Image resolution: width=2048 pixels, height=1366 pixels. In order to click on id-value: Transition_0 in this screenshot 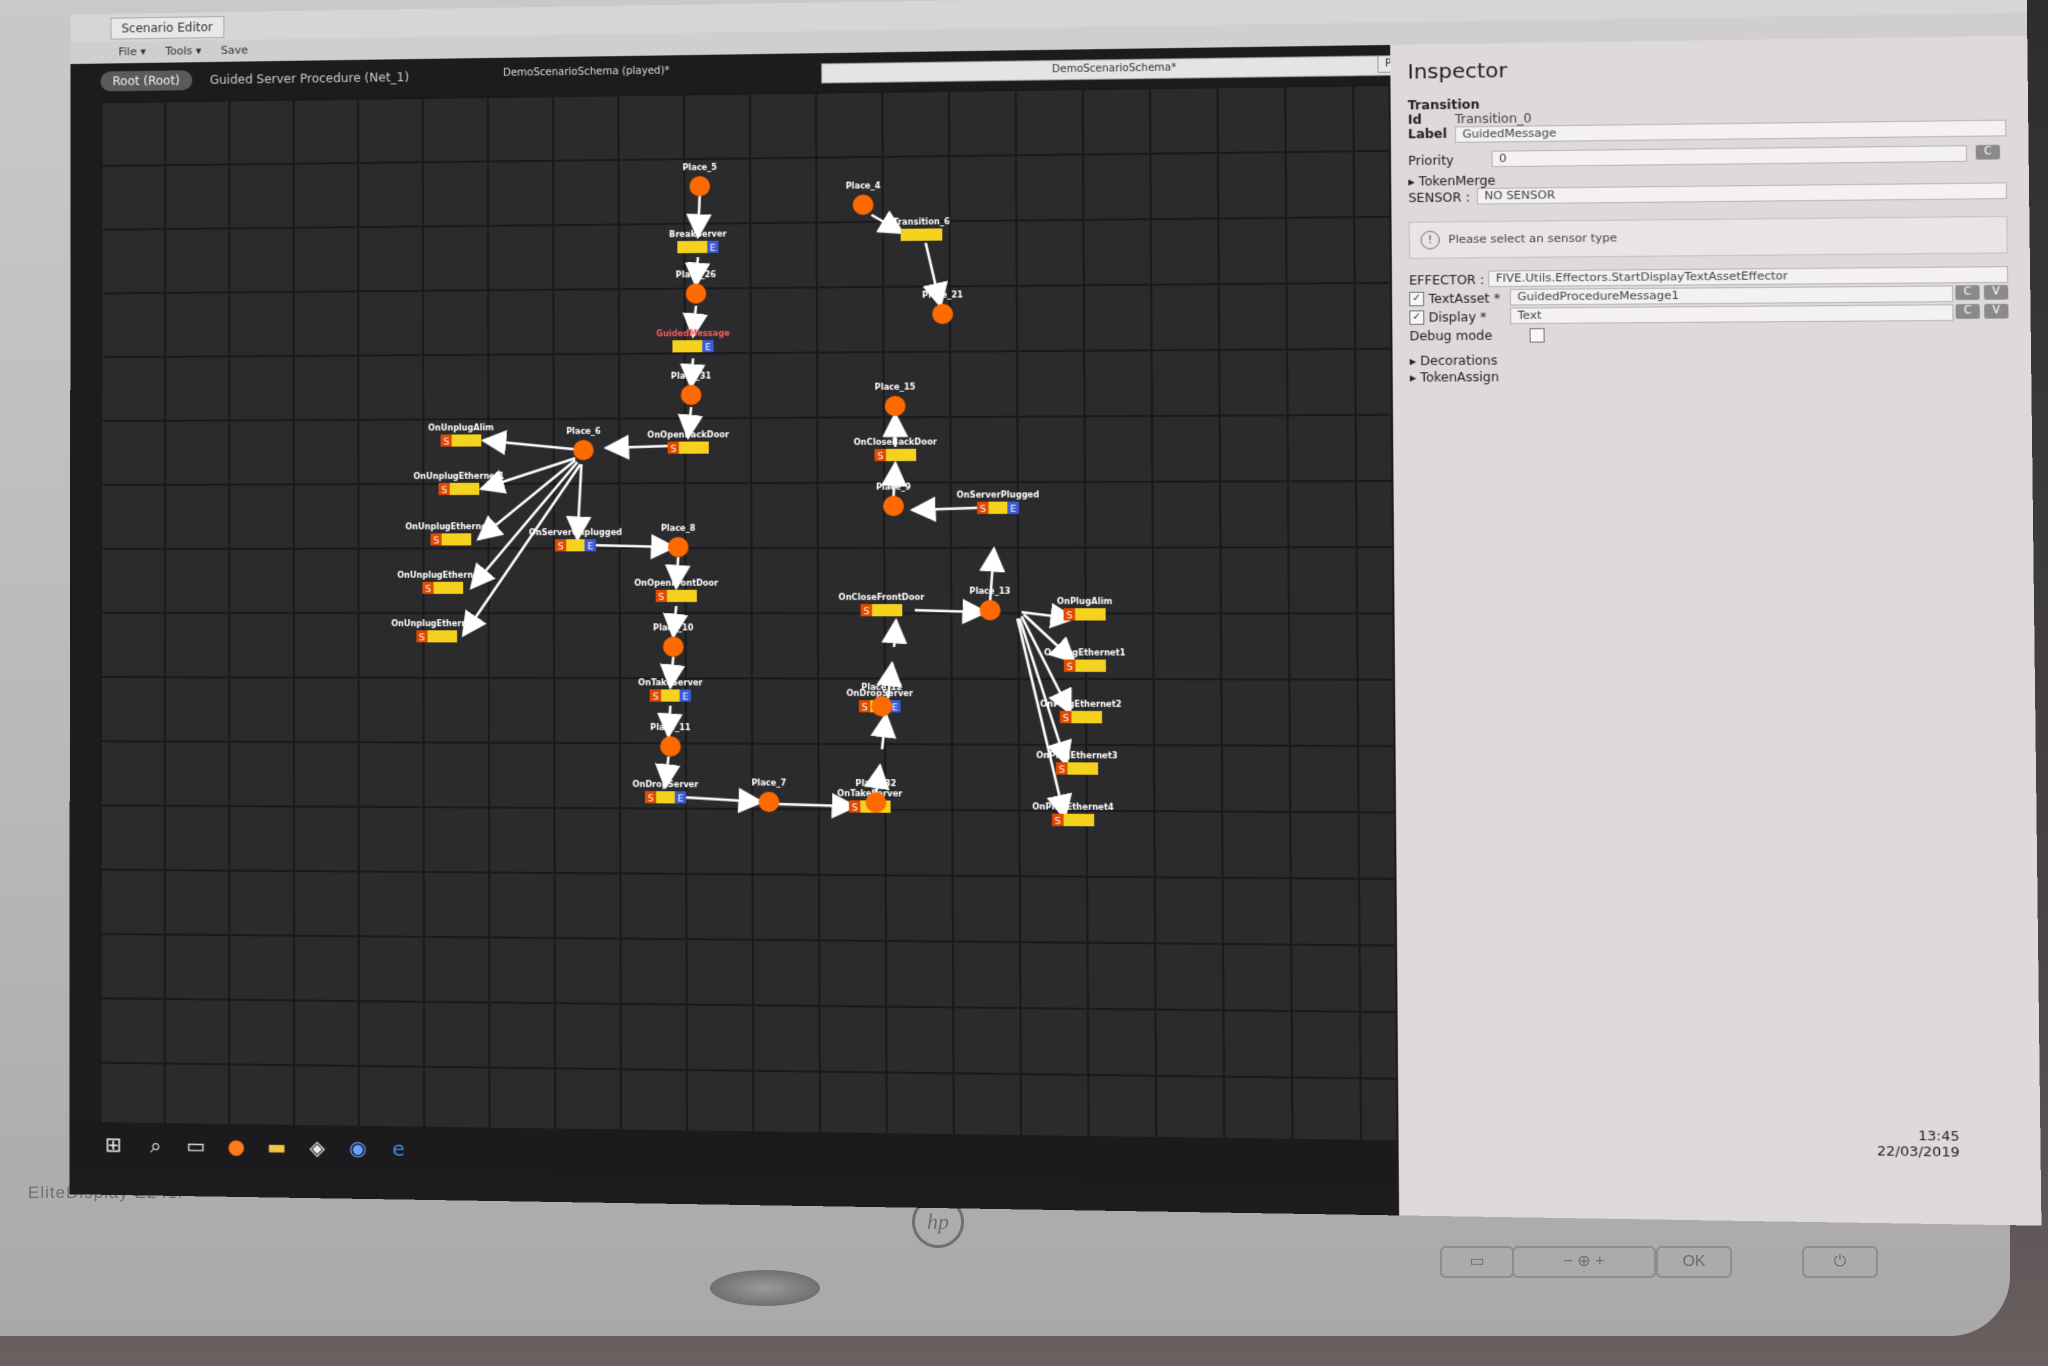, I will do `click(1493, 119)`.